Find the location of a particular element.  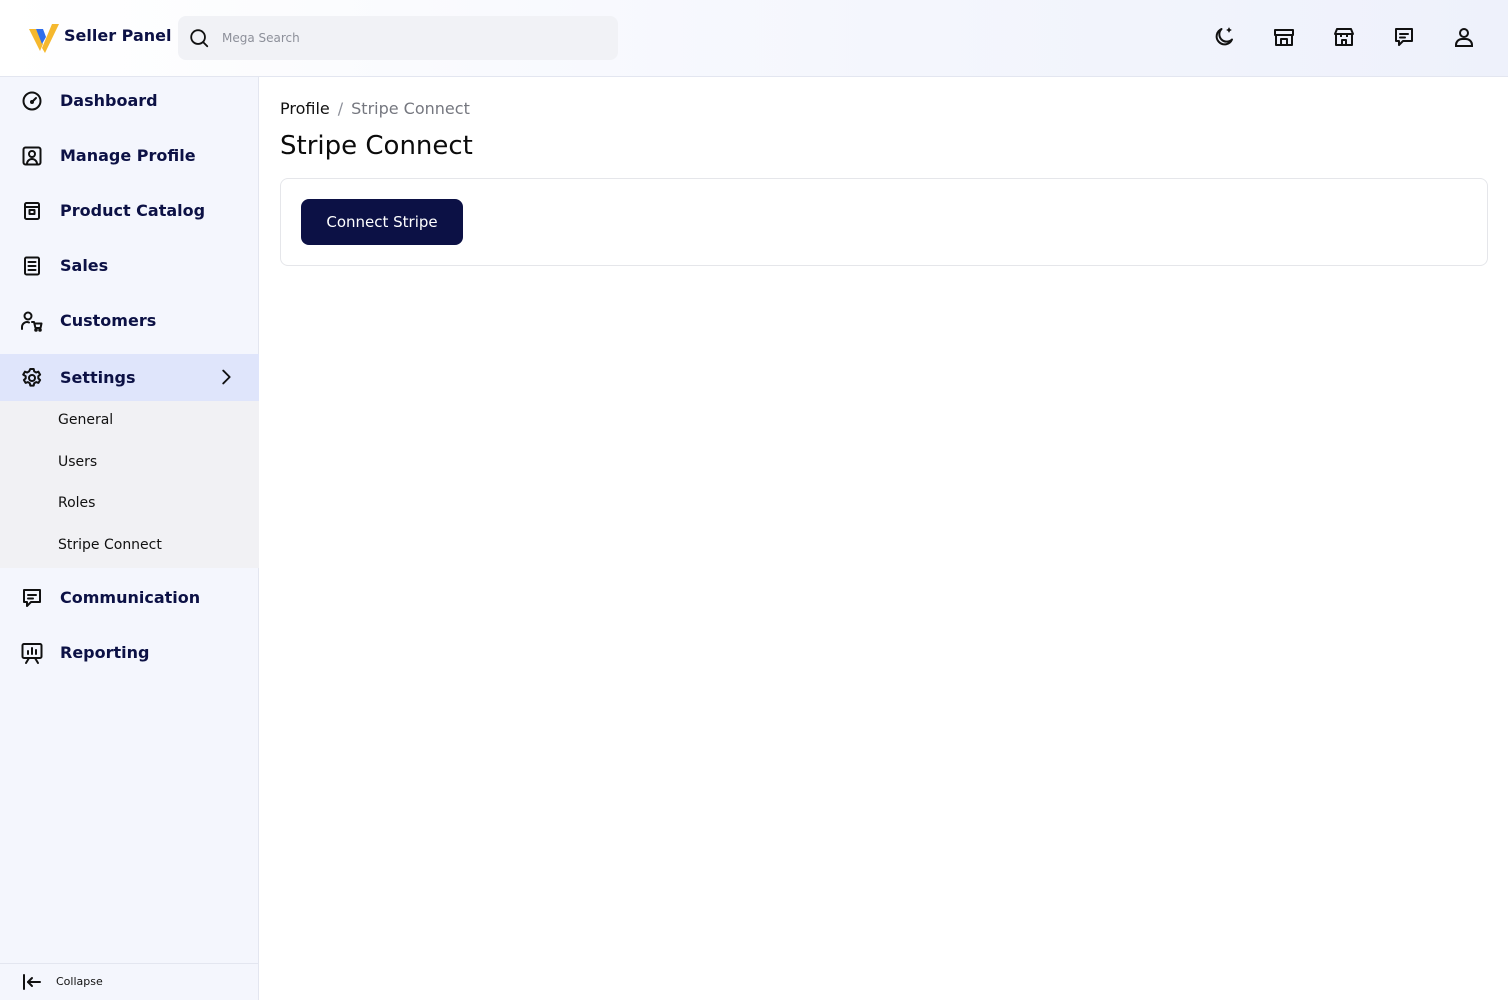

gauge-icon is located at coordinates (32, 101).